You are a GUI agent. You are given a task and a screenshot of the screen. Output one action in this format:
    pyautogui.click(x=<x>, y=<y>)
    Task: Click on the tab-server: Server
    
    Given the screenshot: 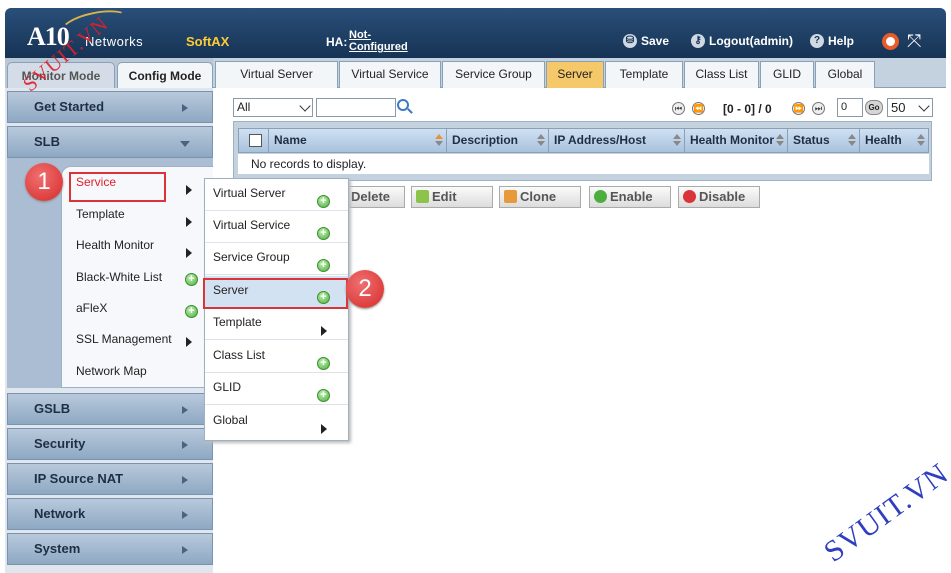 What is the action you would take?
    pyautogui.click(x=575, y=74)
    